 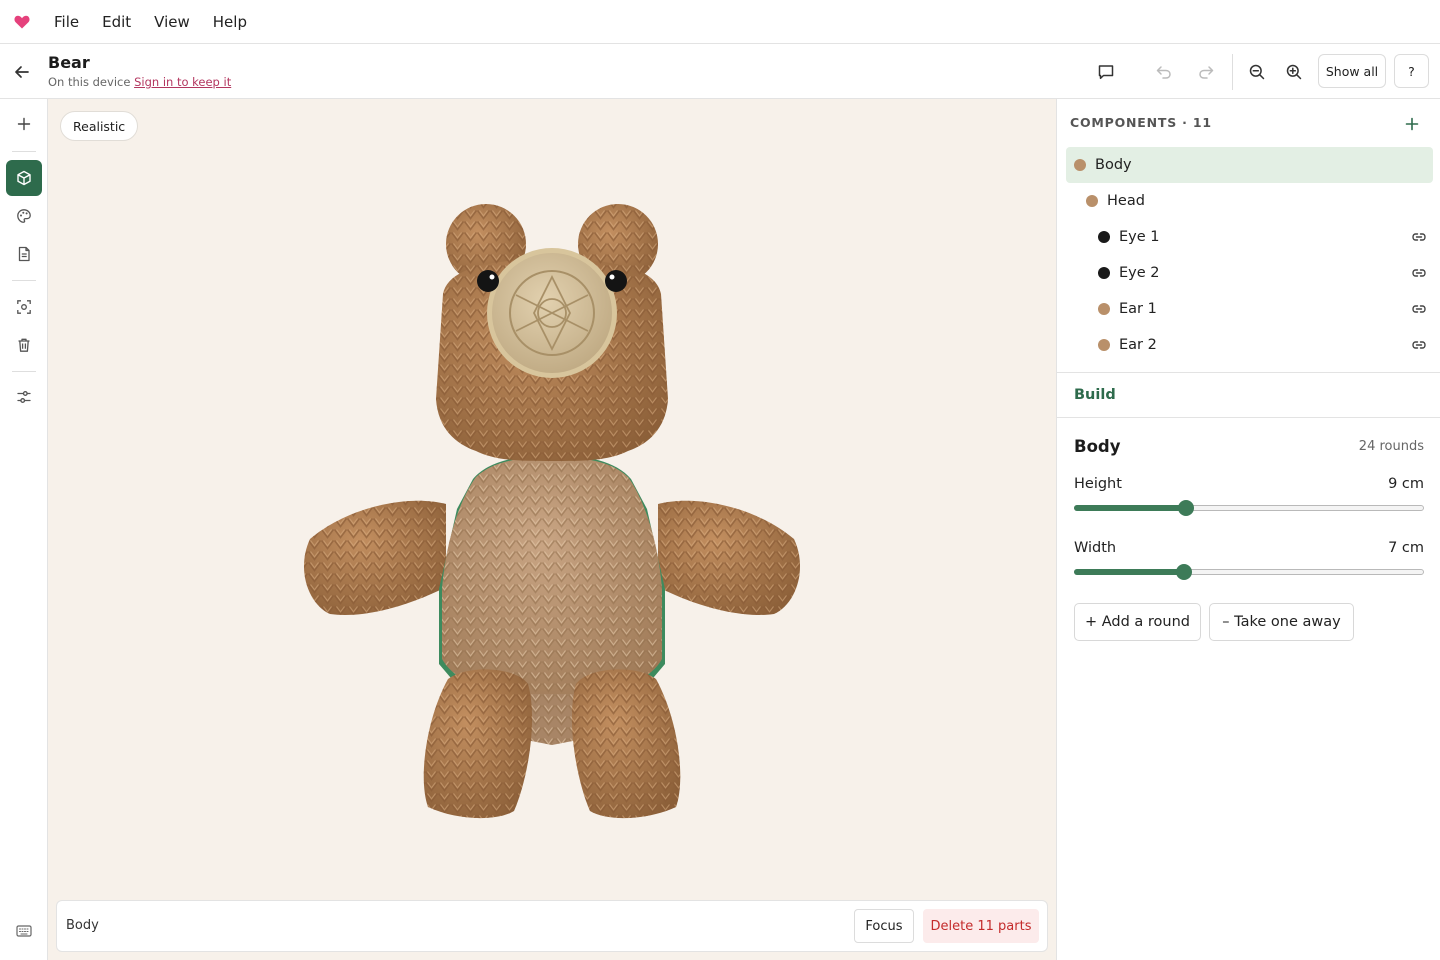 What do you see at coordinates (182, 82) in the screenshot?
I see `sign-in-link: Sign in to keep it` at bounding box center [182, 82].